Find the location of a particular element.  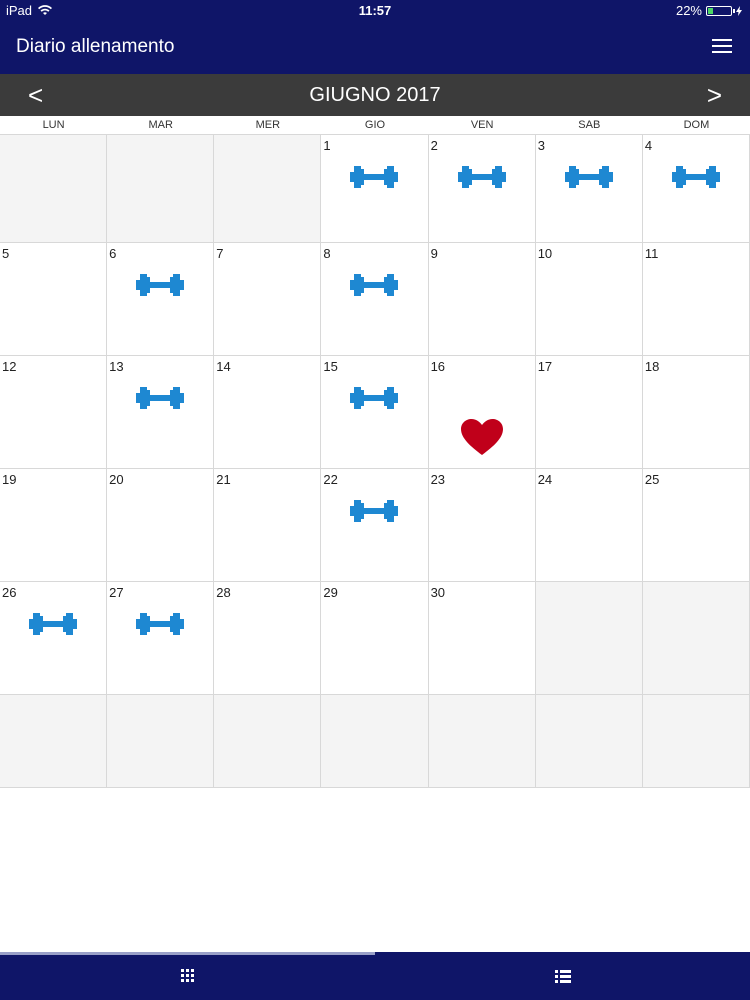

day-number: 21 is located at coordinates (223, 479).